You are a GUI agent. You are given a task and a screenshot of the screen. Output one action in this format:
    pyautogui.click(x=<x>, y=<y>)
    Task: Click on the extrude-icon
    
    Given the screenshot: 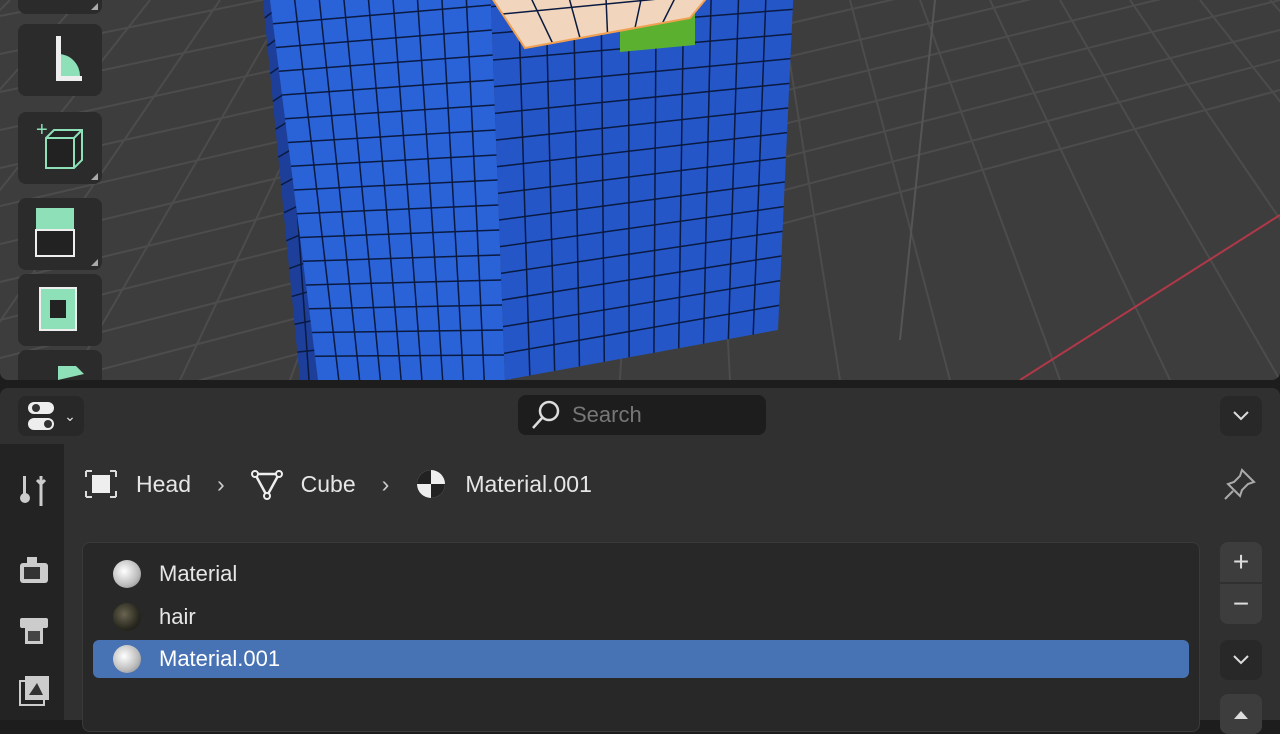 What is the action you would take?
    pyautogui.click(x=60, y=234)
    